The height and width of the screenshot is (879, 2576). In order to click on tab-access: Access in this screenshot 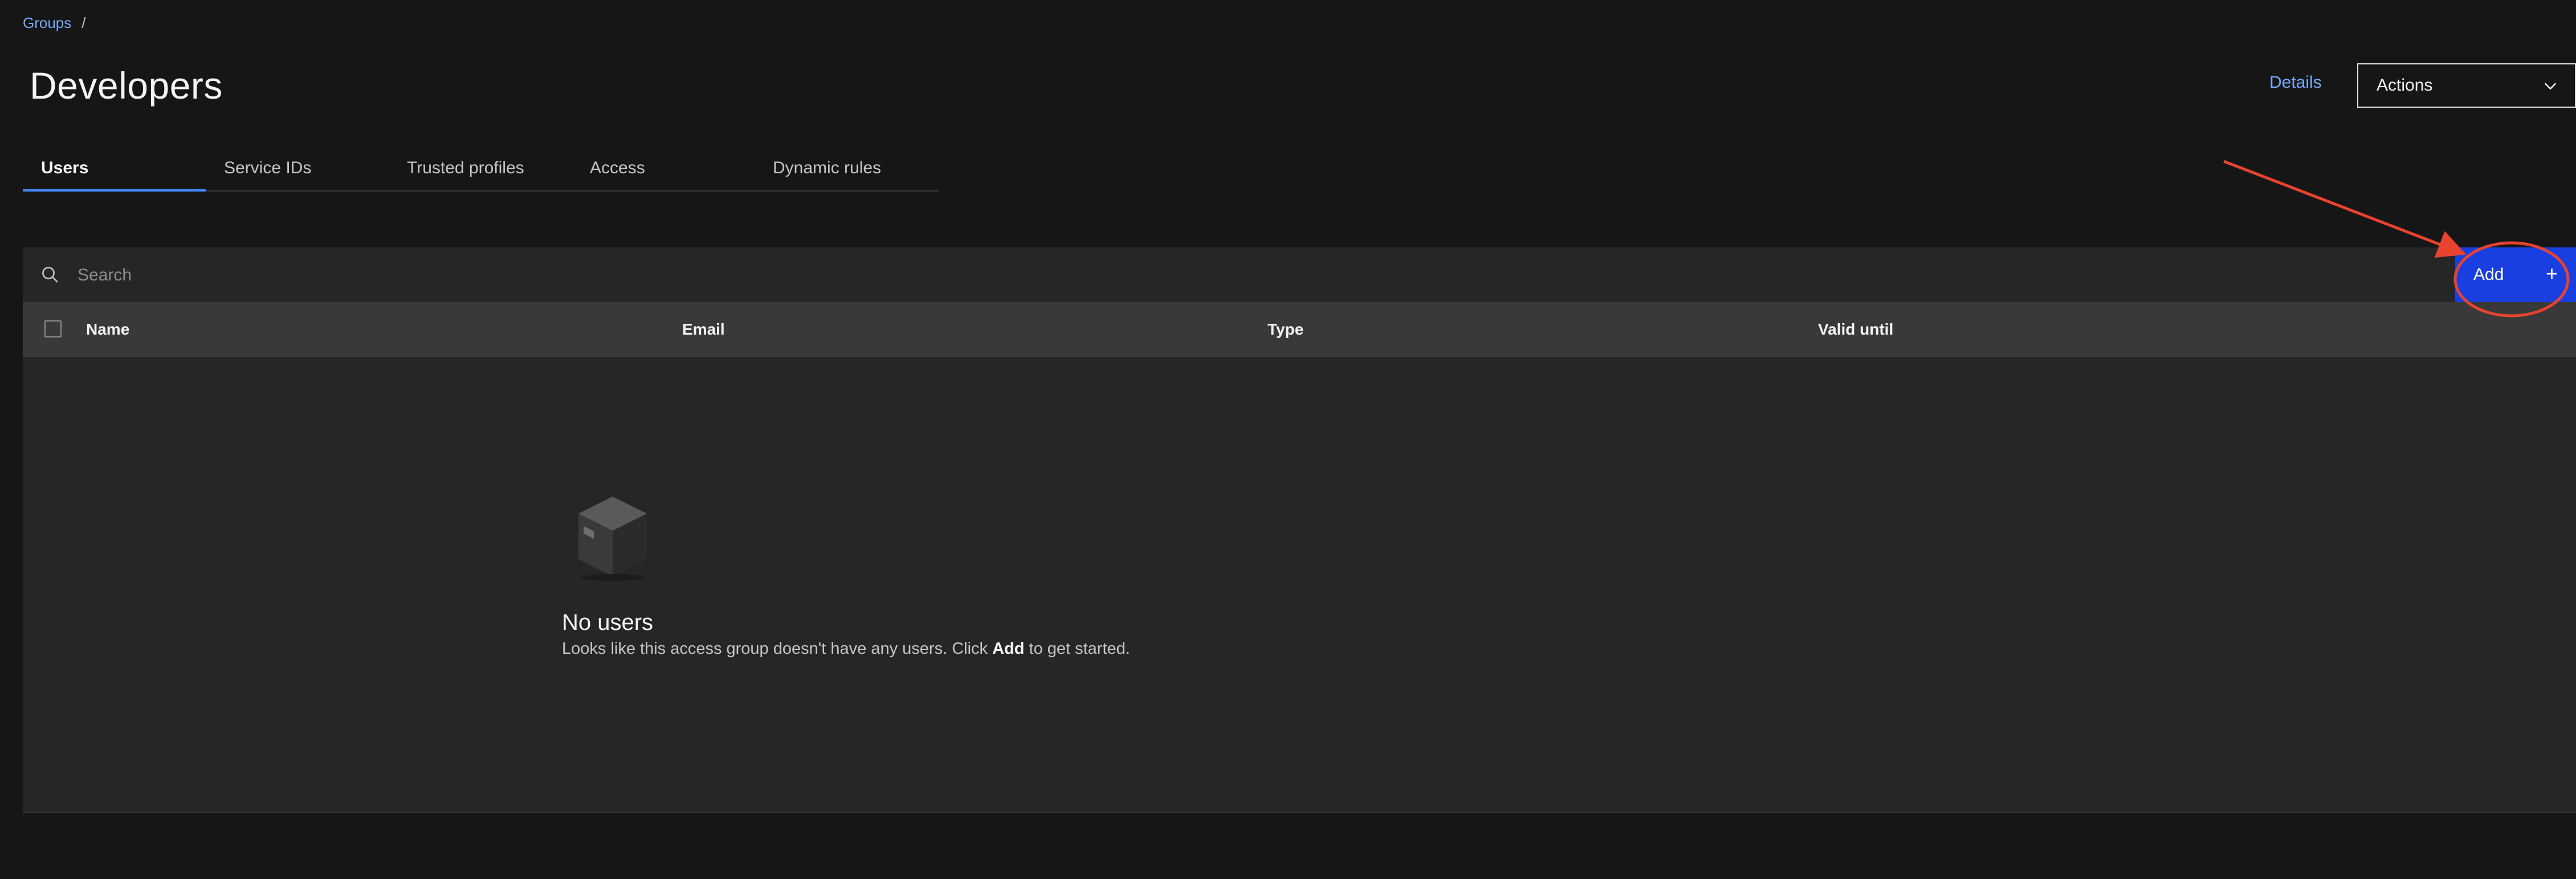, I will do `click(663, 171)`.